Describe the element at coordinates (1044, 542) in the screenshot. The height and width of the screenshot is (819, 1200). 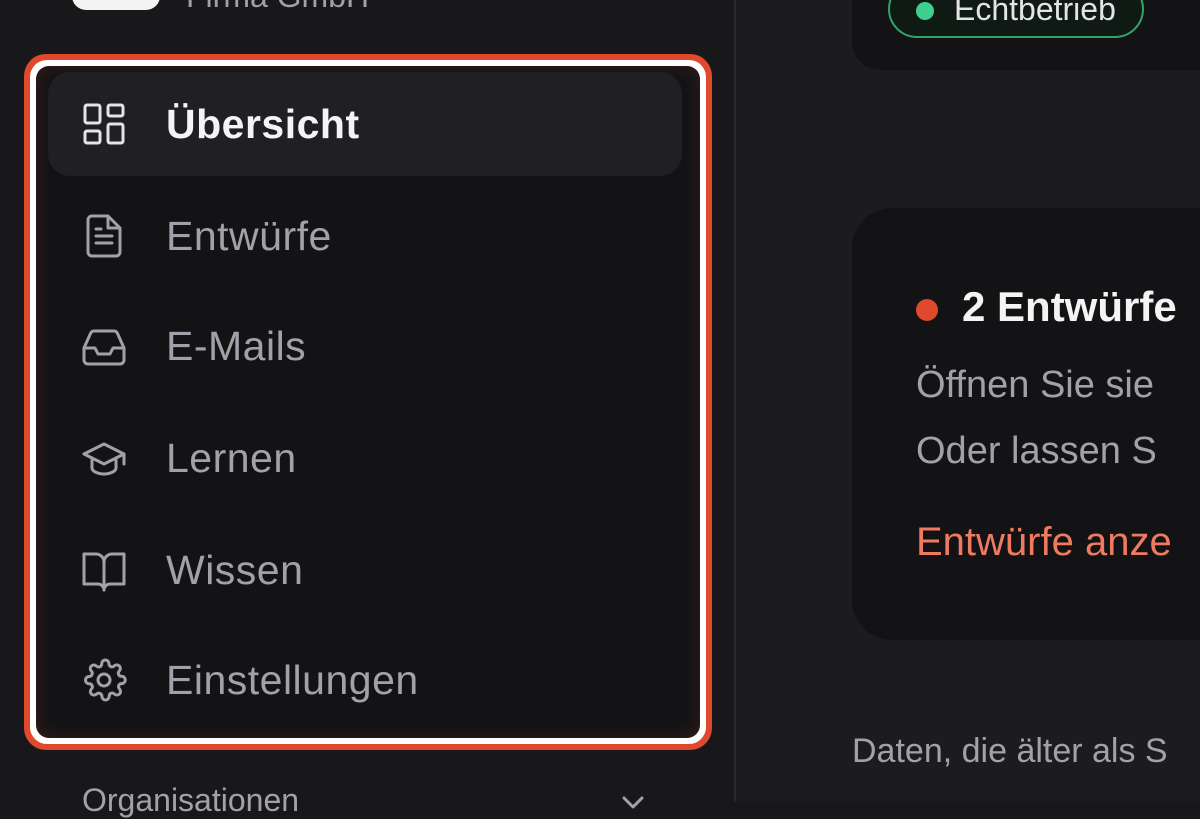
I see `show-drafts-link: Entwürfe anze` at that location.